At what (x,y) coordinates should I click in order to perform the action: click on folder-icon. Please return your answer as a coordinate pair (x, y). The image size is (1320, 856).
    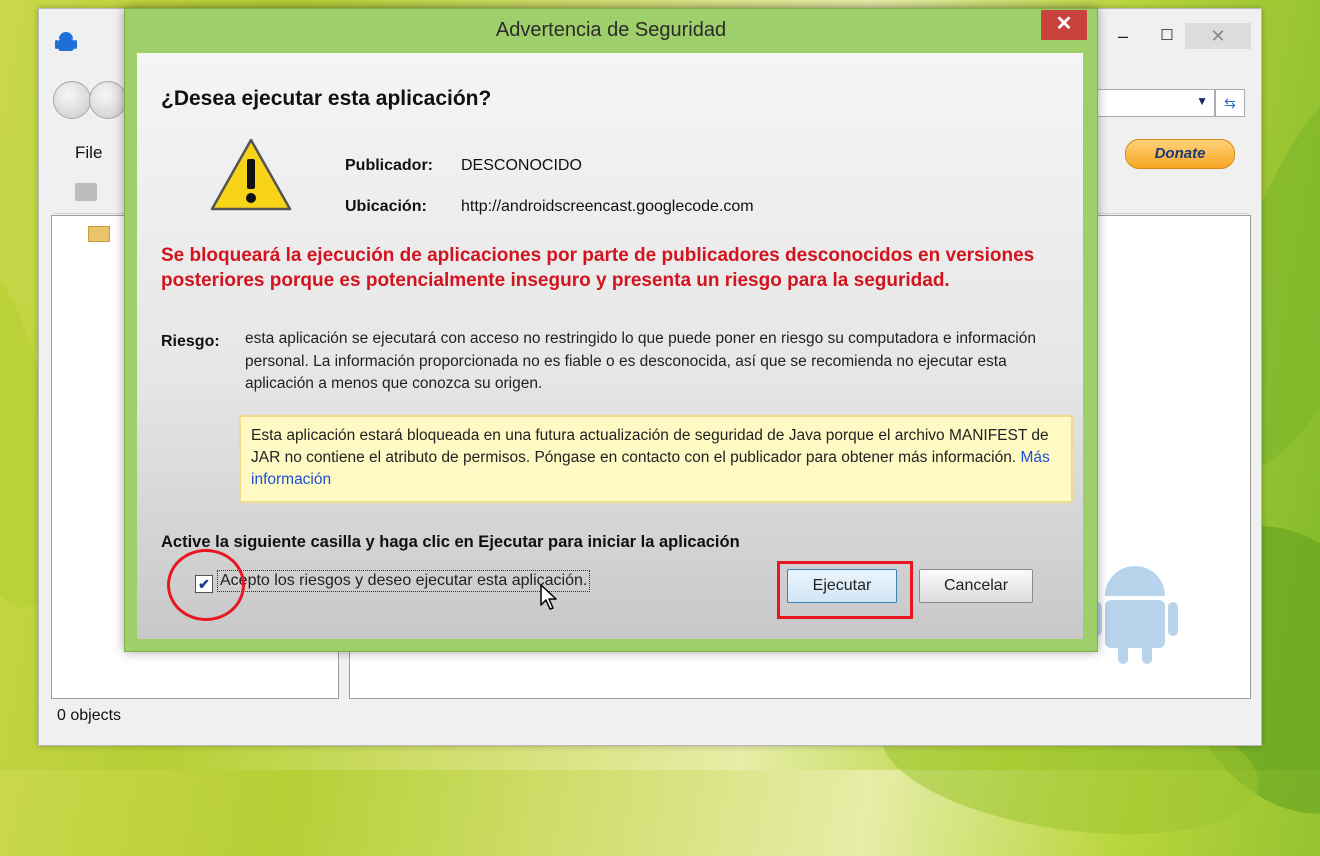
    Looking at the image, I should click on (99, 234).